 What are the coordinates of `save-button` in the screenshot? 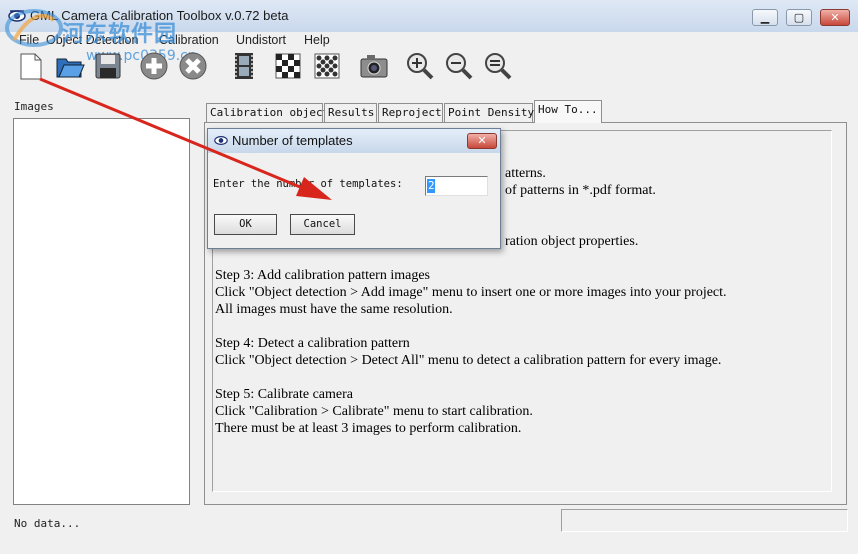 It's located at (108, 66).